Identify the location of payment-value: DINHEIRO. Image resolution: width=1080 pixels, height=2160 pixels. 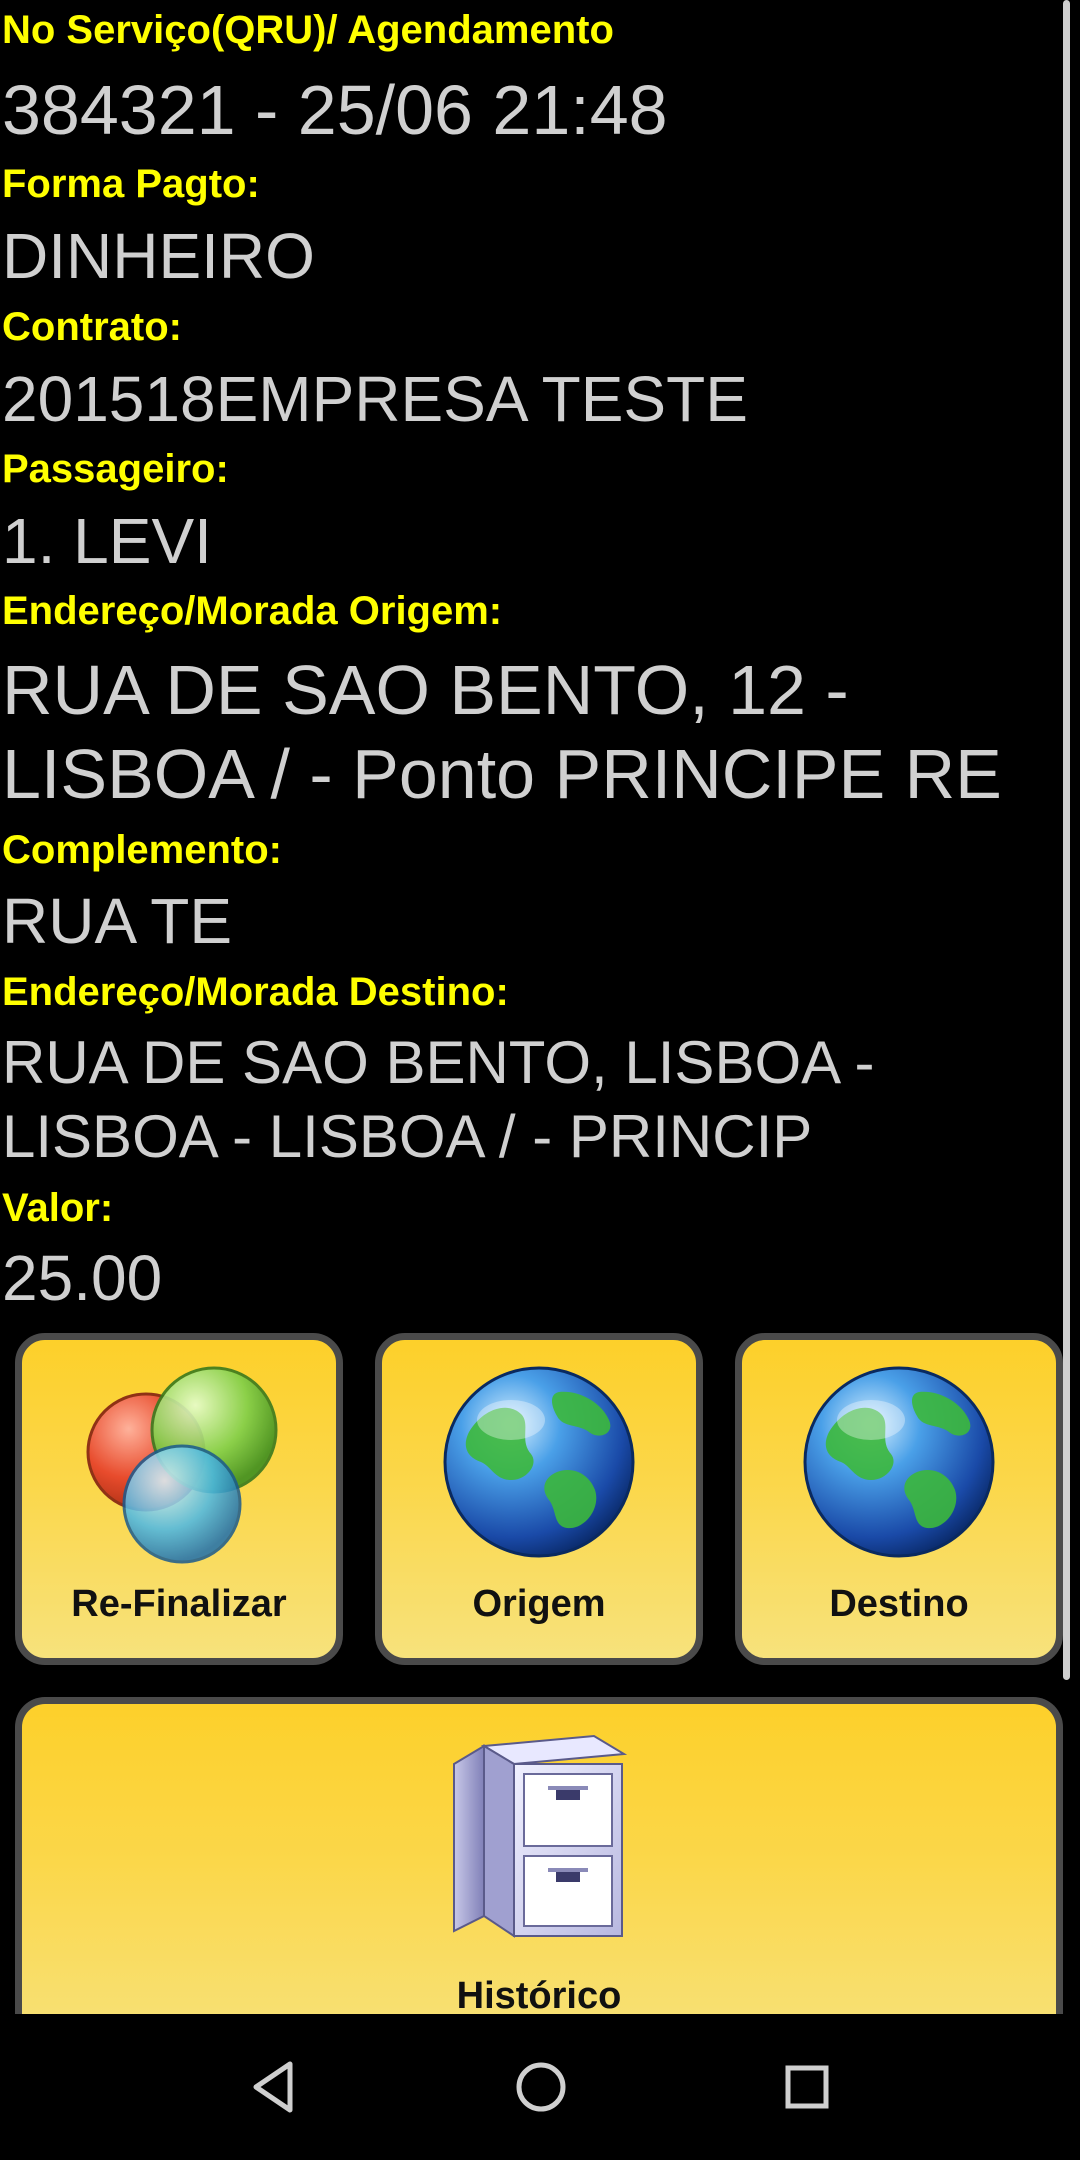
(158, 256).